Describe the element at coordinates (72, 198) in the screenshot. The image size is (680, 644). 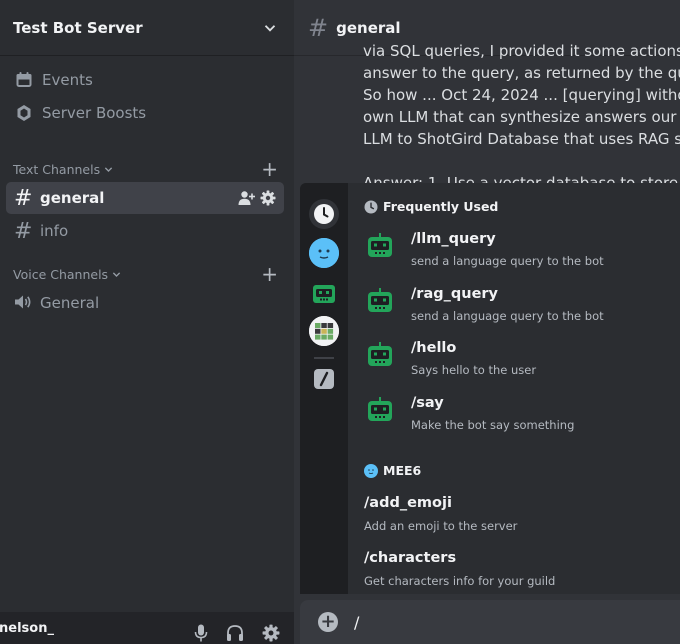
I see `channel-label: general` at that location.